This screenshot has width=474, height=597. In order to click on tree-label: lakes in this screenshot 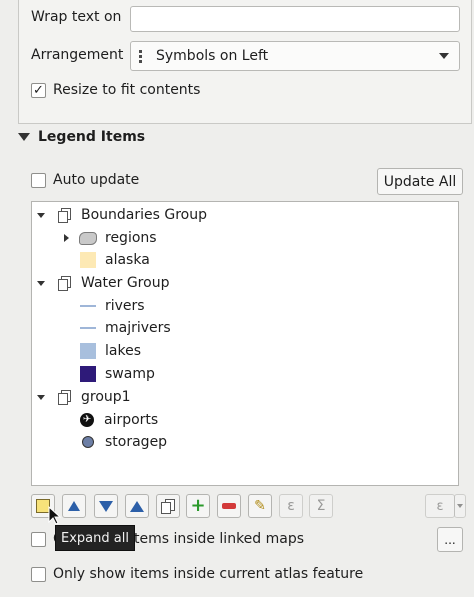, I will do `click(123, 351)`.